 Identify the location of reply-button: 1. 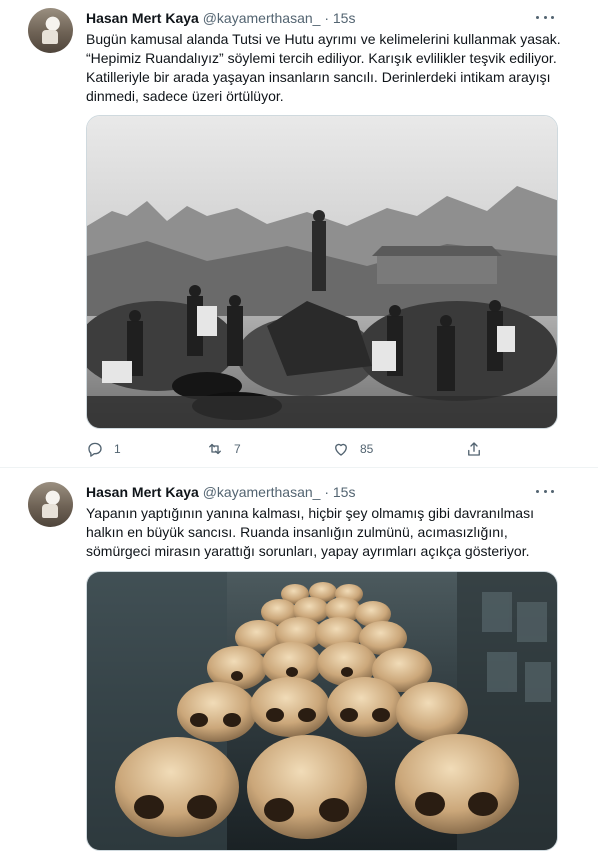
(103, 449).